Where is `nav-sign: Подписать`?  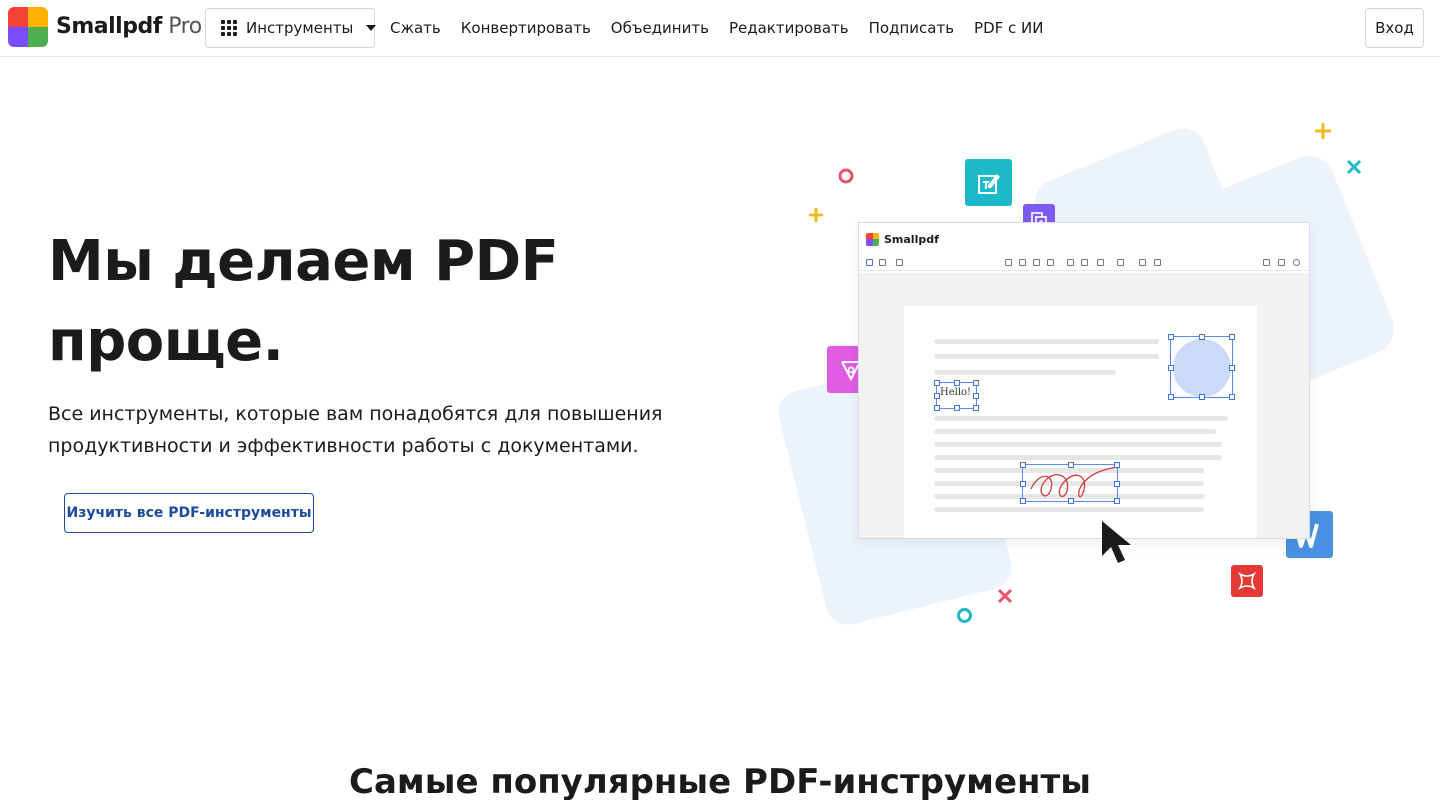 nav-sign: Подписать is located at coordinates (911, 28).